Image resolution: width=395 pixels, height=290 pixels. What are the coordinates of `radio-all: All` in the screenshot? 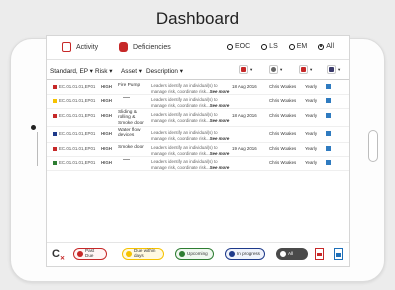 It's located at (326, 46).